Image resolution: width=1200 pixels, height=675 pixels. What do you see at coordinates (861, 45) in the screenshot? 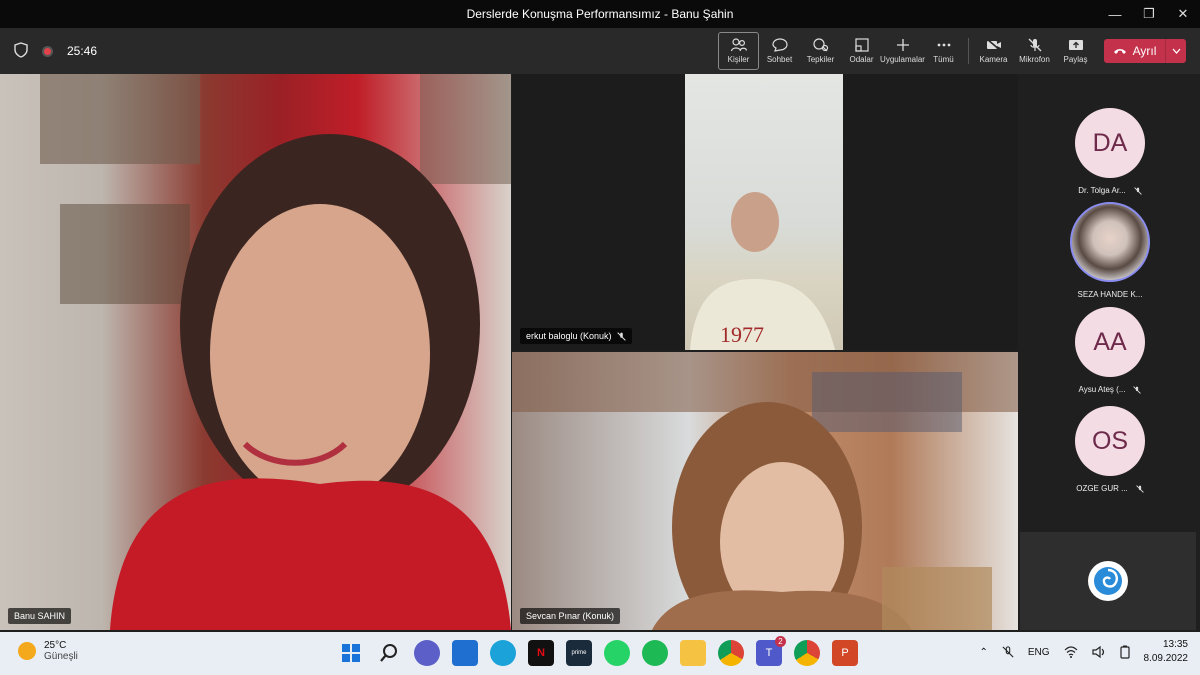
I see `rooms-icon` at bounding box center [861, 45].